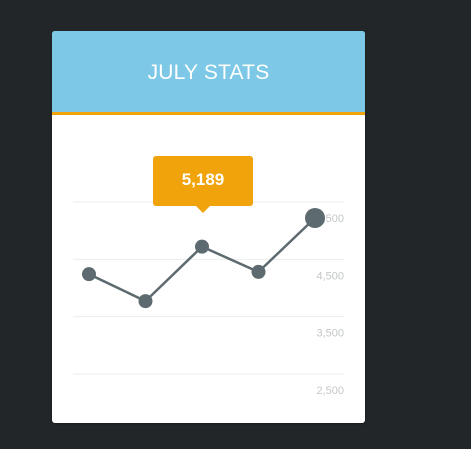  What do you see at coordinates (330, 391) in the screenshot?
I see `y-tick-label: 2,500` at bounding box center [330, 391].